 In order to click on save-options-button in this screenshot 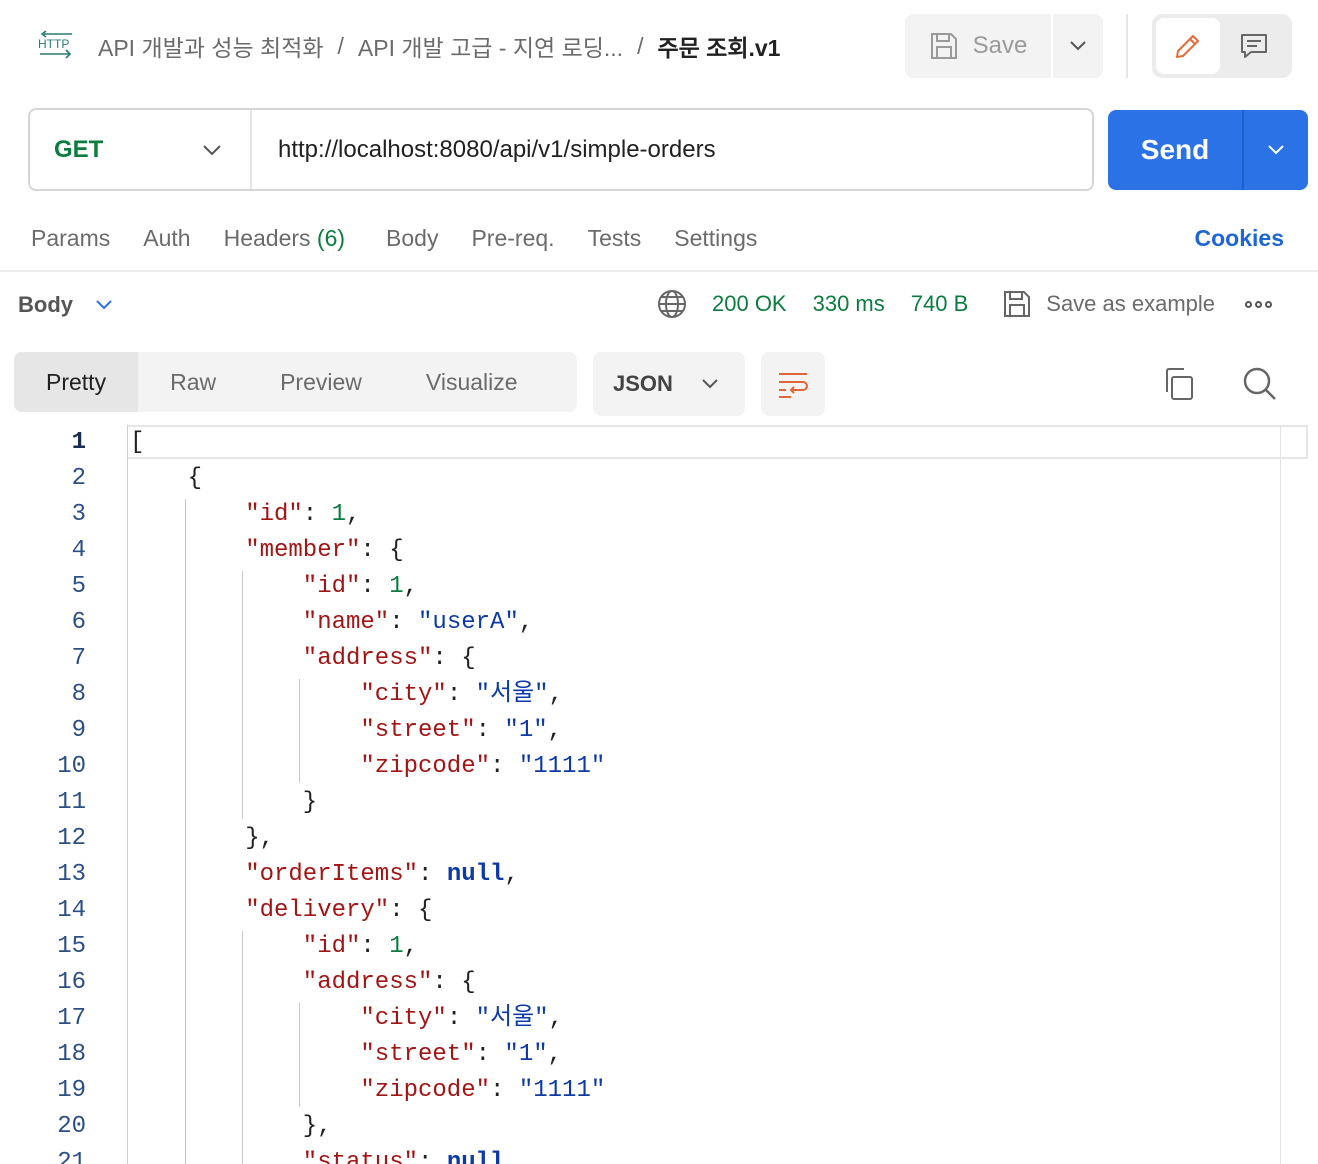, I will do `click(1078, 46)`.